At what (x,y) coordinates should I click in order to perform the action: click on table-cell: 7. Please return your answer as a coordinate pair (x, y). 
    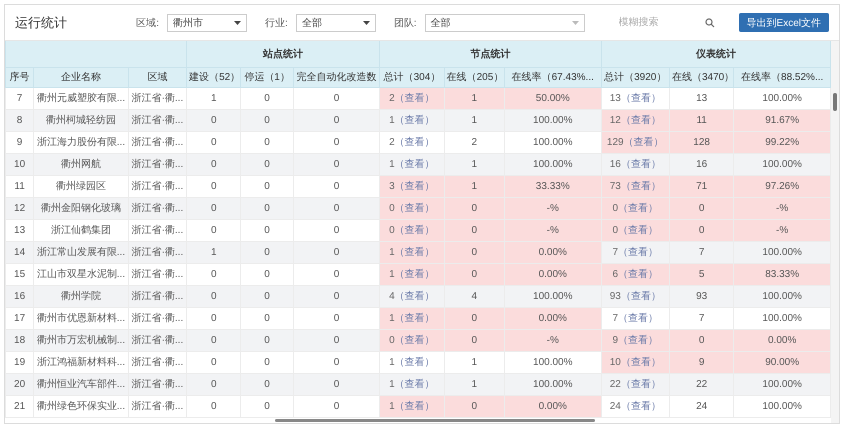
    Looking at the image, I should click on (20, 98).